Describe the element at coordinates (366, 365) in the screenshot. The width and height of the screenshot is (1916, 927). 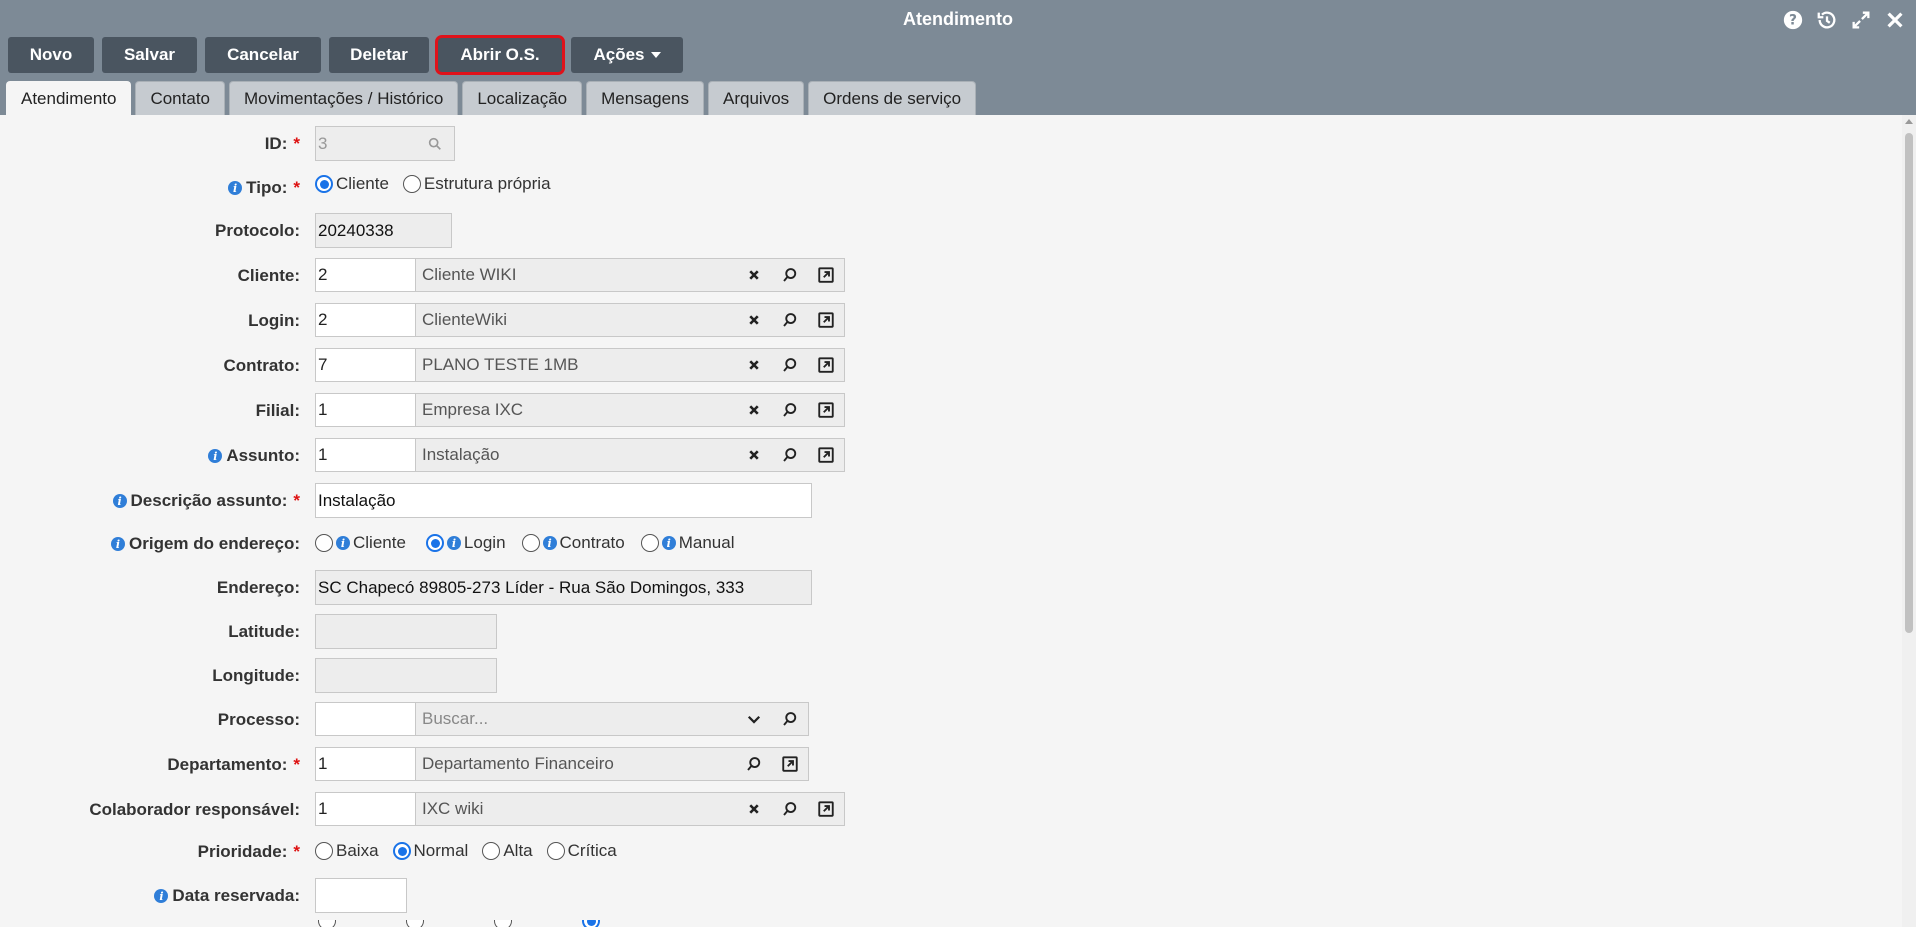
I see `contrato-code-input: 7` at that location.